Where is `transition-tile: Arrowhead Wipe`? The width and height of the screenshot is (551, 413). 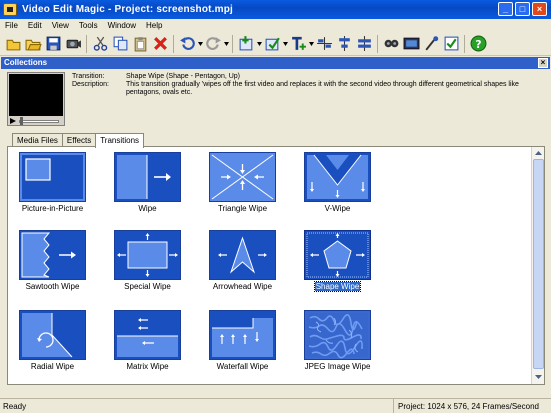
transition-tile: Arrowhead Wipe is located at coordinates (248, 264).